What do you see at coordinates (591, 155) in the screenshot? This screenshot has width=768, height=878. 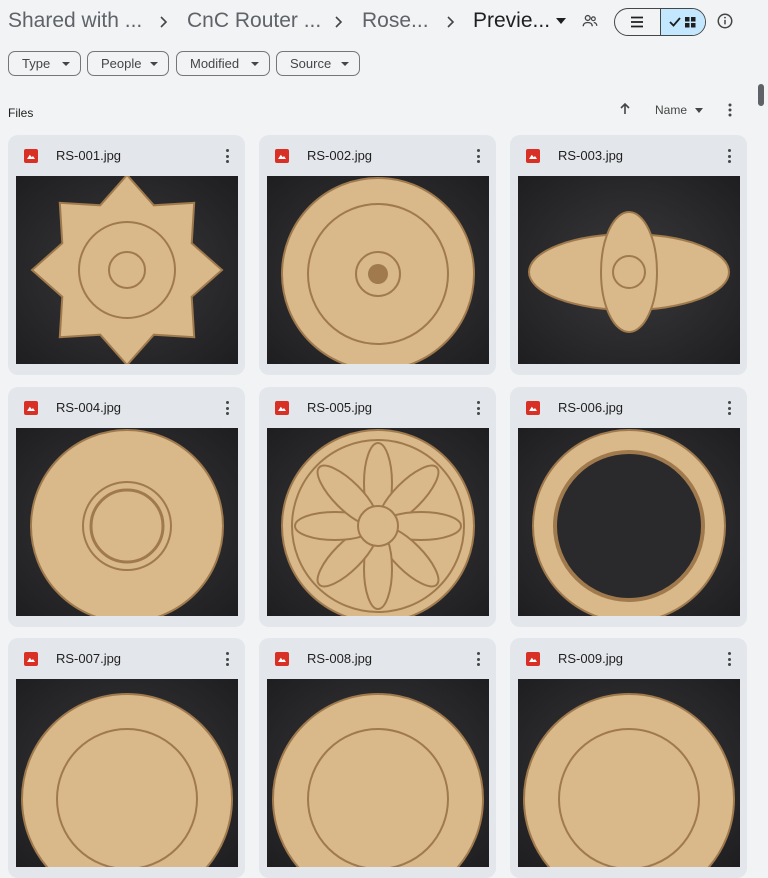 I see `file-name: RS-003.jpg` at bounding box center [591, 155].